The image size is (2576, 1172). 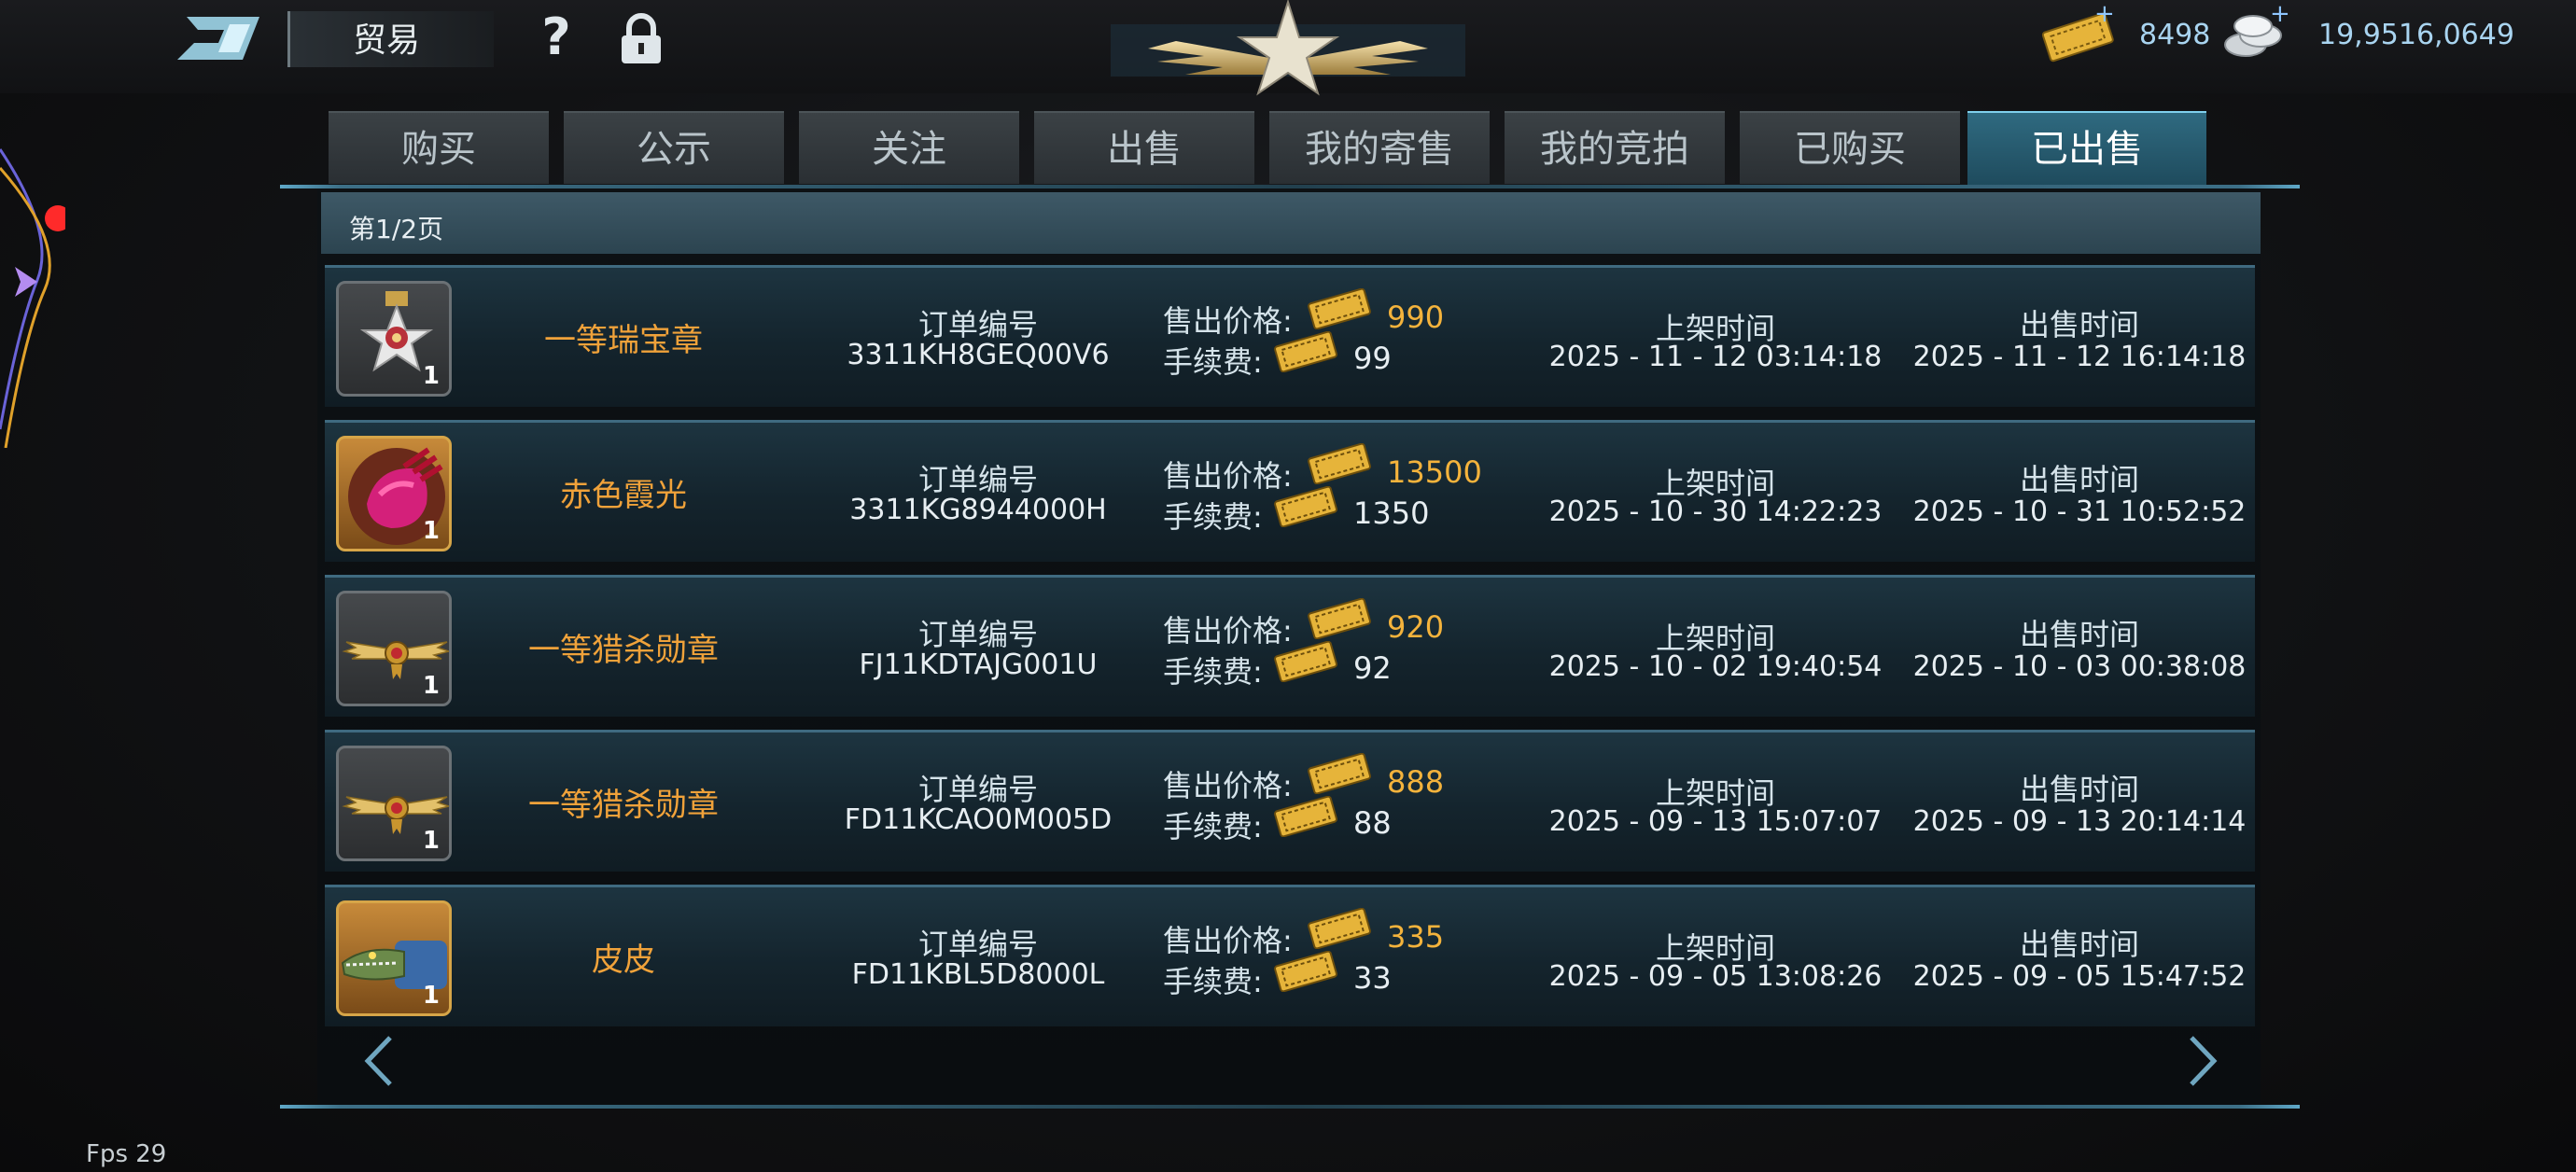 What do you see at coordinates (1291, 223) in the screenshot?
I see `page-bar` at bounding box center [1291, 223].